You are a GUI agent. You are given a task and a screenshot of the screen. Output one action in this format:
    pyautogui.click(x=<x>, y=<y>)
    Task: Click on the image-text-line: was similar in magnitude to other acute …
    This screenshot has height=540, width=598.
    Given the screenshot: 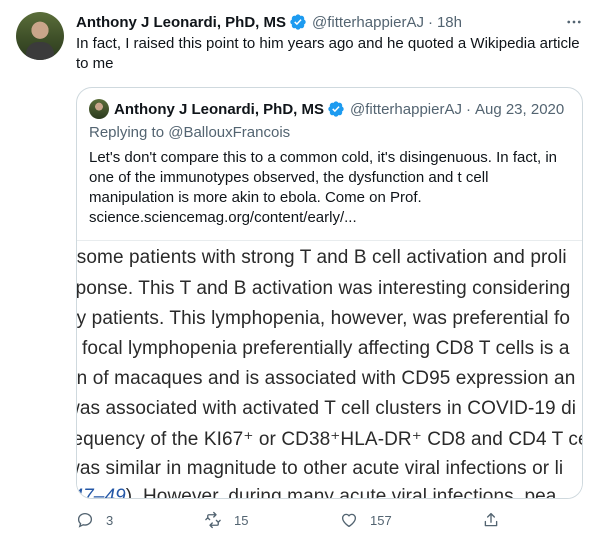 What is the action you would take?
    pyautogui.click(x=320, y=468)
    